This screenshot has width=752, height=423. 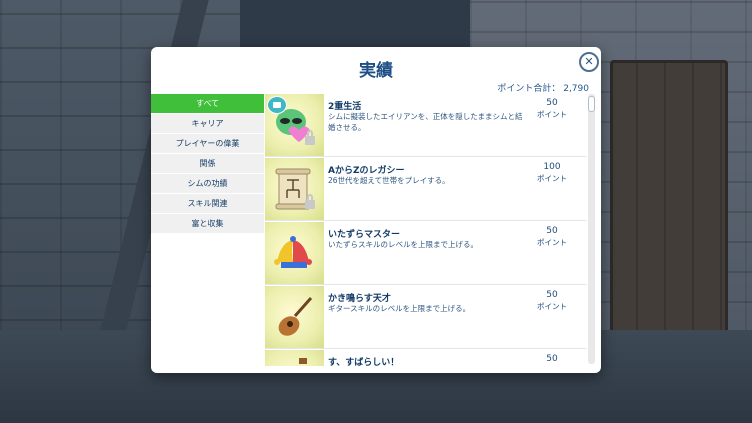 I want to click on scroll-family-tree-icon, so click(x=293, y=189).